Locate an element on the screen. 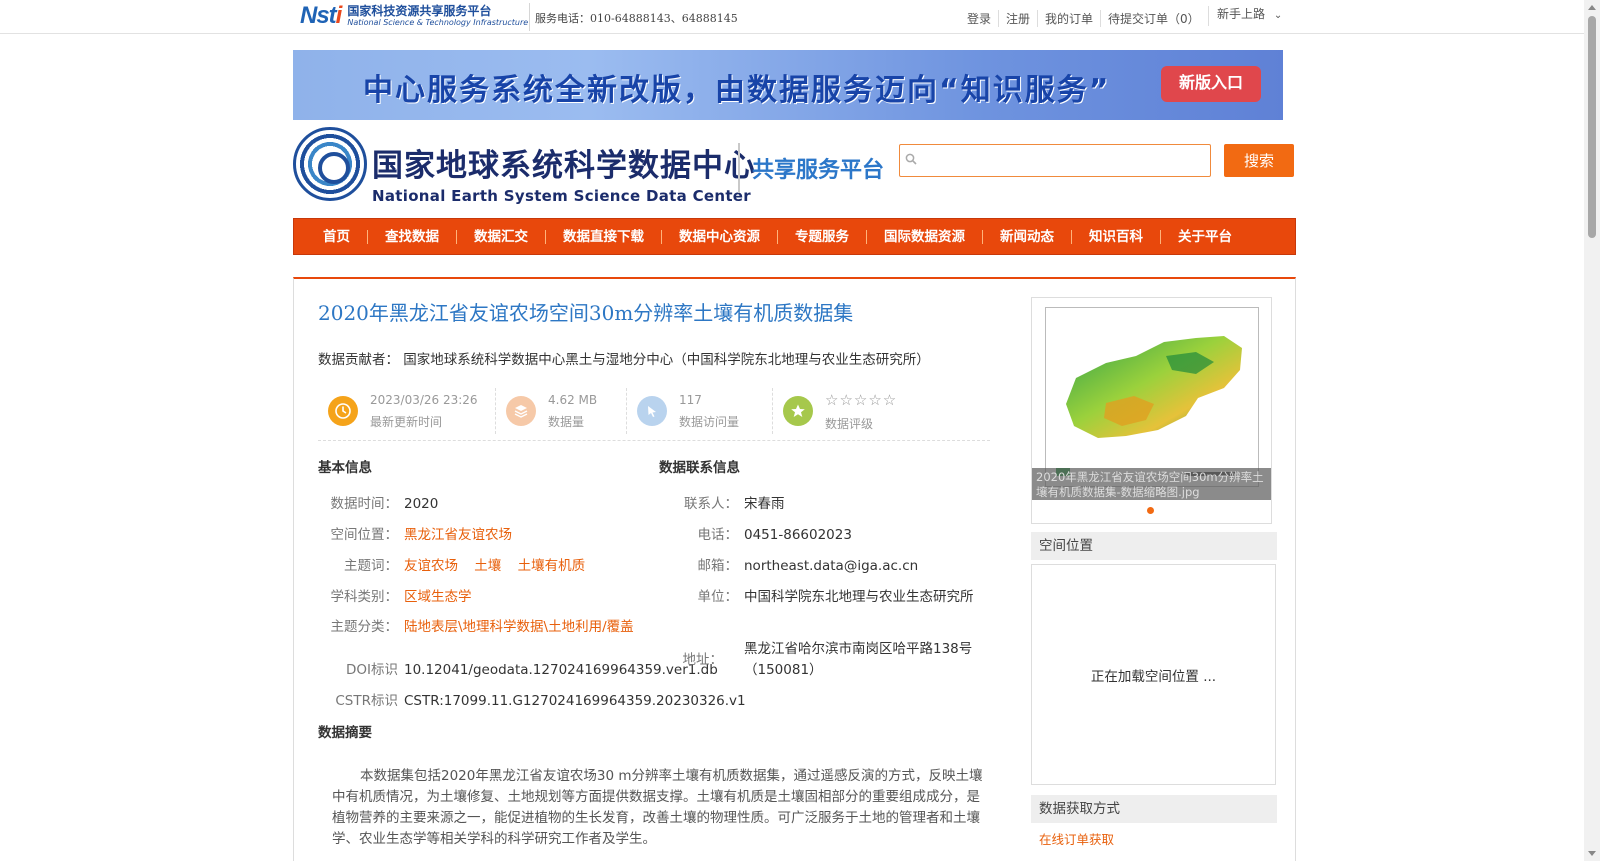 This screenshot has height=861, width=1600. stat-data-size: 4.62 MB 数据量 is located at coordinates (561, 411).